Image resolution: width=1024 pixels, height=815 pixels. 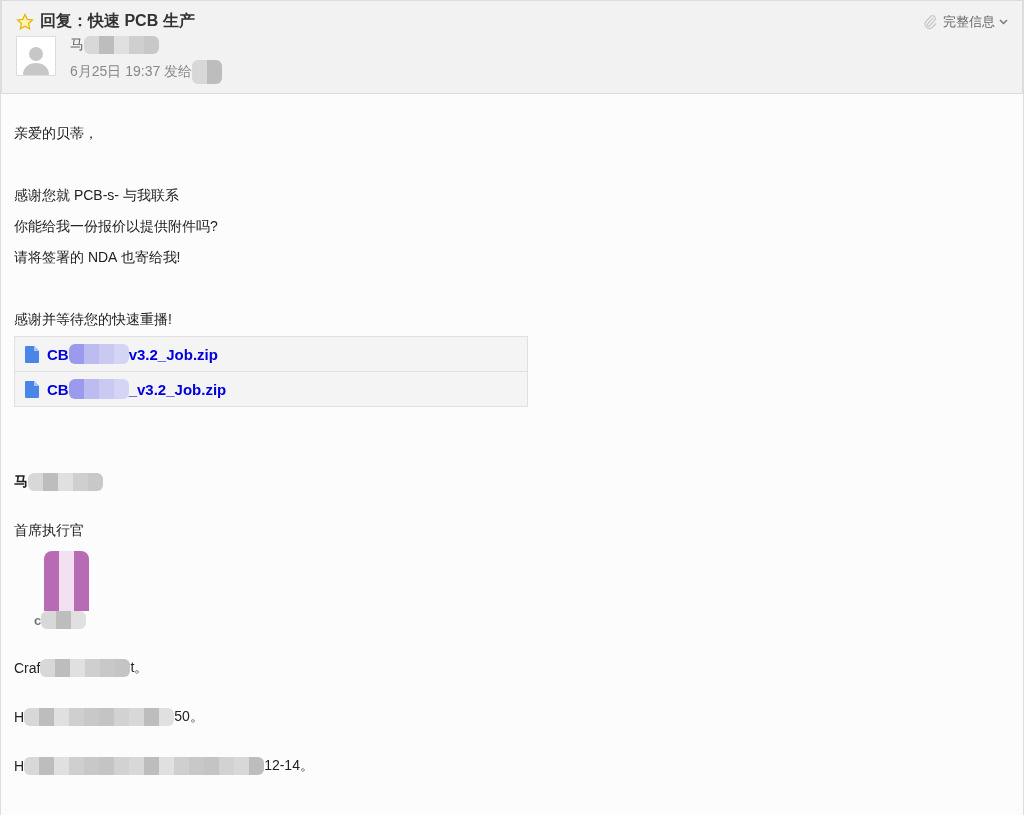 What do you see at coordinates (77, 45) in the screenshot?
I see `sender-name: 马` at bounding box center [77, 45].